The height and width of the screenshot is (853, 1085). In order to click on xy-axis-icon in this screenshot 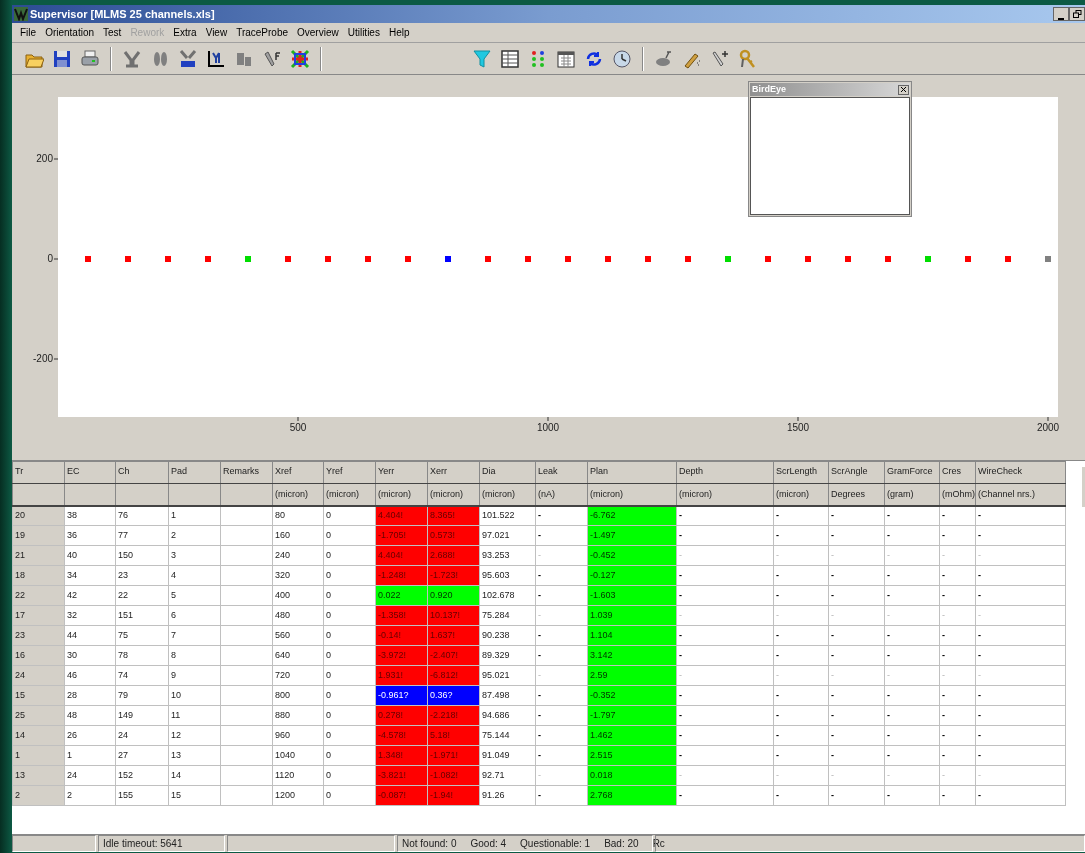, I will do `click(216, 58)`.